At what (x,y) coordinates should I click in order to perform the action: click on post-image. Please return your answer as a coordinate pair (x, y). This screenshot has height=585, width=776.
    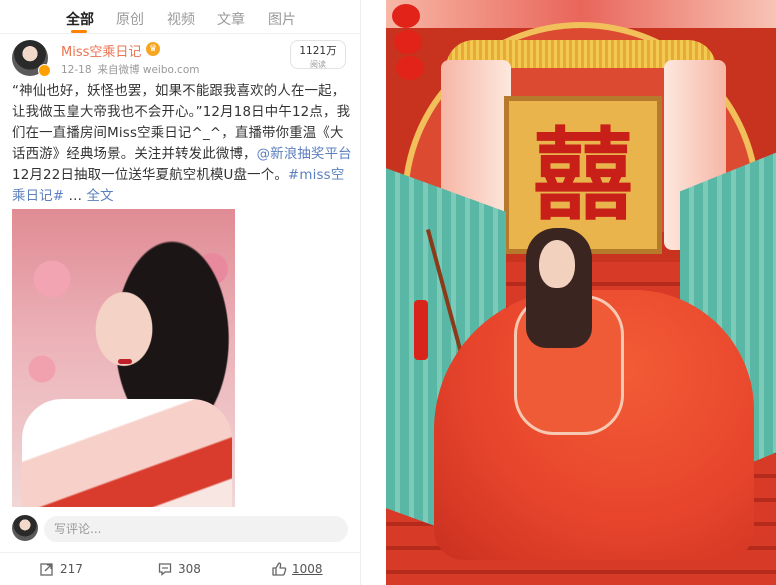
    Looking at the image, I should click on (123, 358).